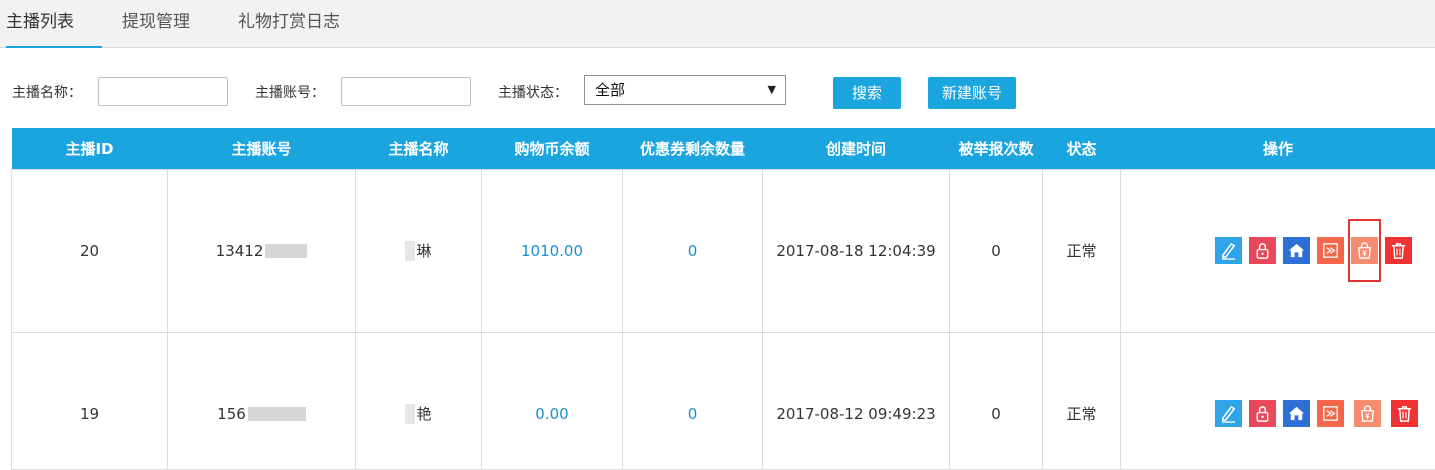 Image resolution: width=1435 pixels, height=470 pixels. What do you see at coordinates (262, 400) in the screenshot?
I see `cell-anchor-account: 156` at bounding box center [262, 400].